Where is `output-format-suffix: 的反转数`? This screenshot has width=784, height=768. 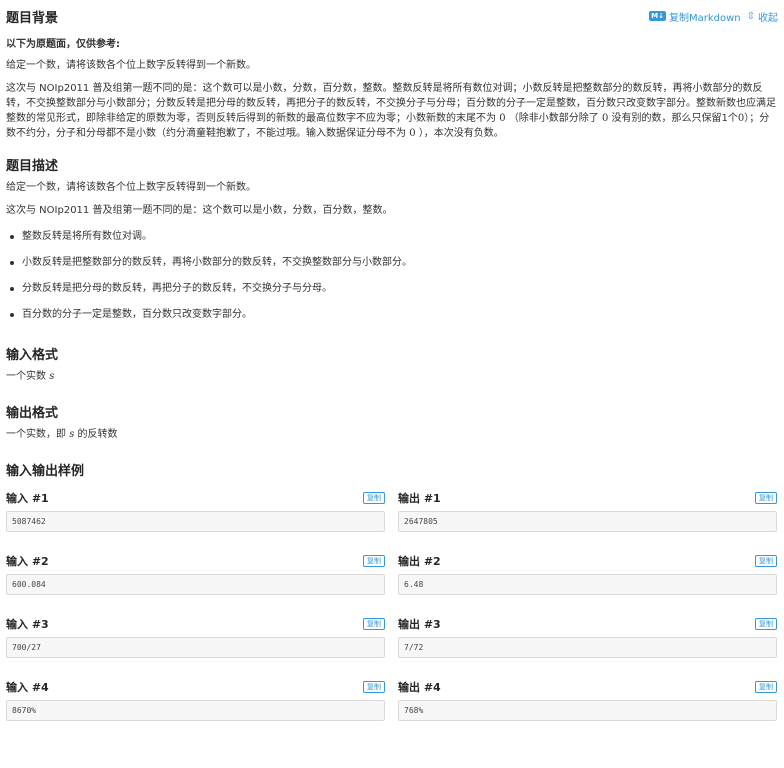
output-format-suffix: 的反转数 is located at coordinates (97, 434).